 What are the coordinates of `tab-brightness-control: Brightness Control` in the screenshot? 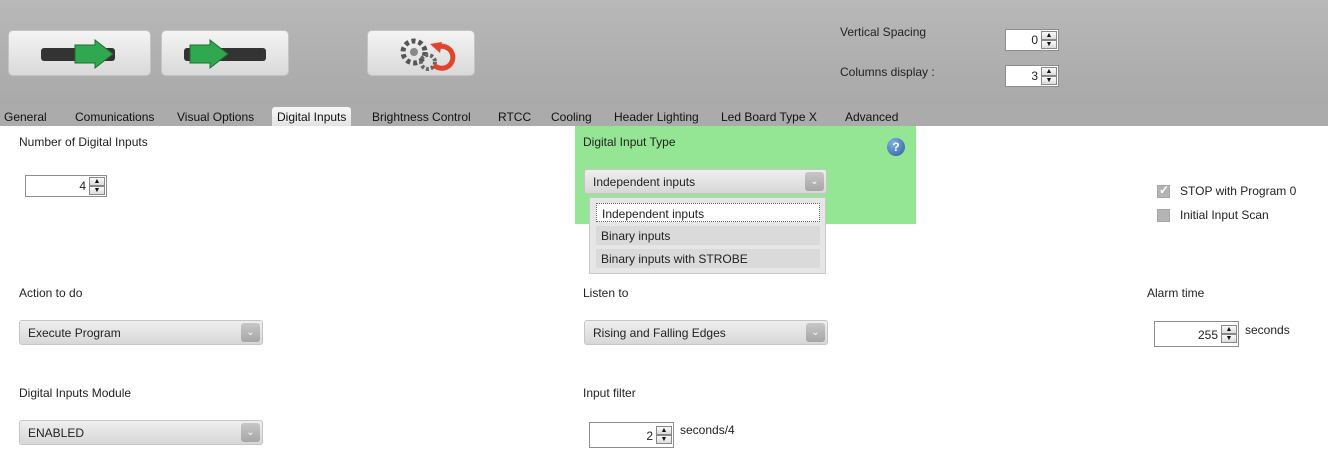 It's located at (421, 116).